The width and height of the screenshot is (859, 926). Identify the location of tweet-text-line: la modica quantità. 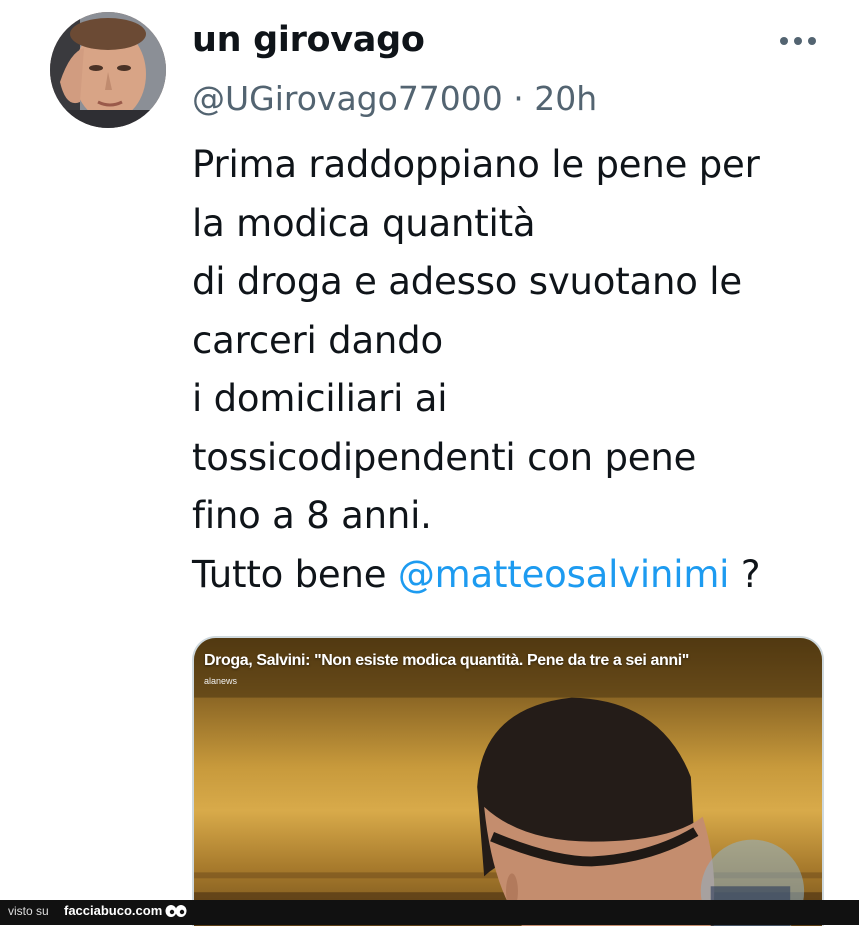
(364, 223).